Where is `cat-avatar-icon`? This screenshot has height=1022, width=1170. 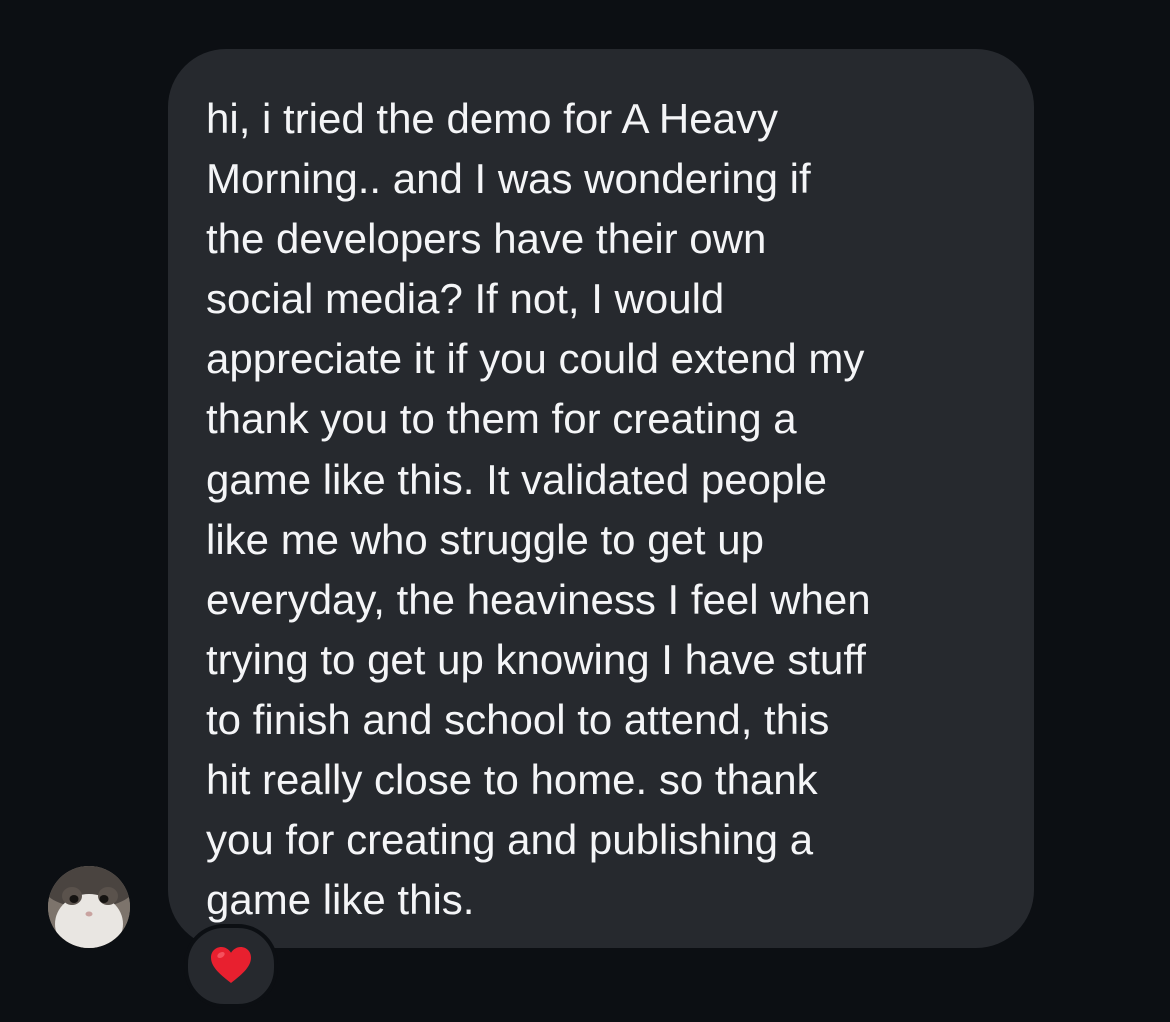
cat-avatar-icon is located at coordinates (89, 907).